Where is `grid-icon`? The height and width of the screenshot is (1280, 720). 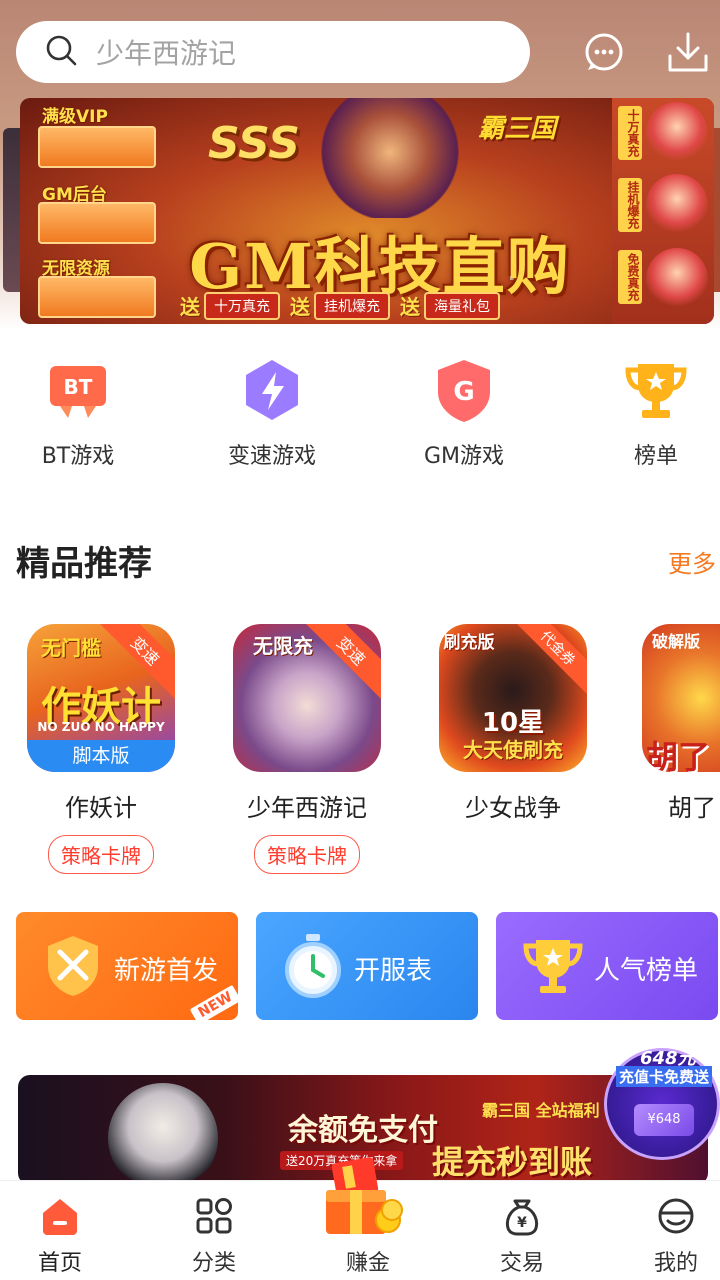 grid-icon is located at coordinates (214, 1216).